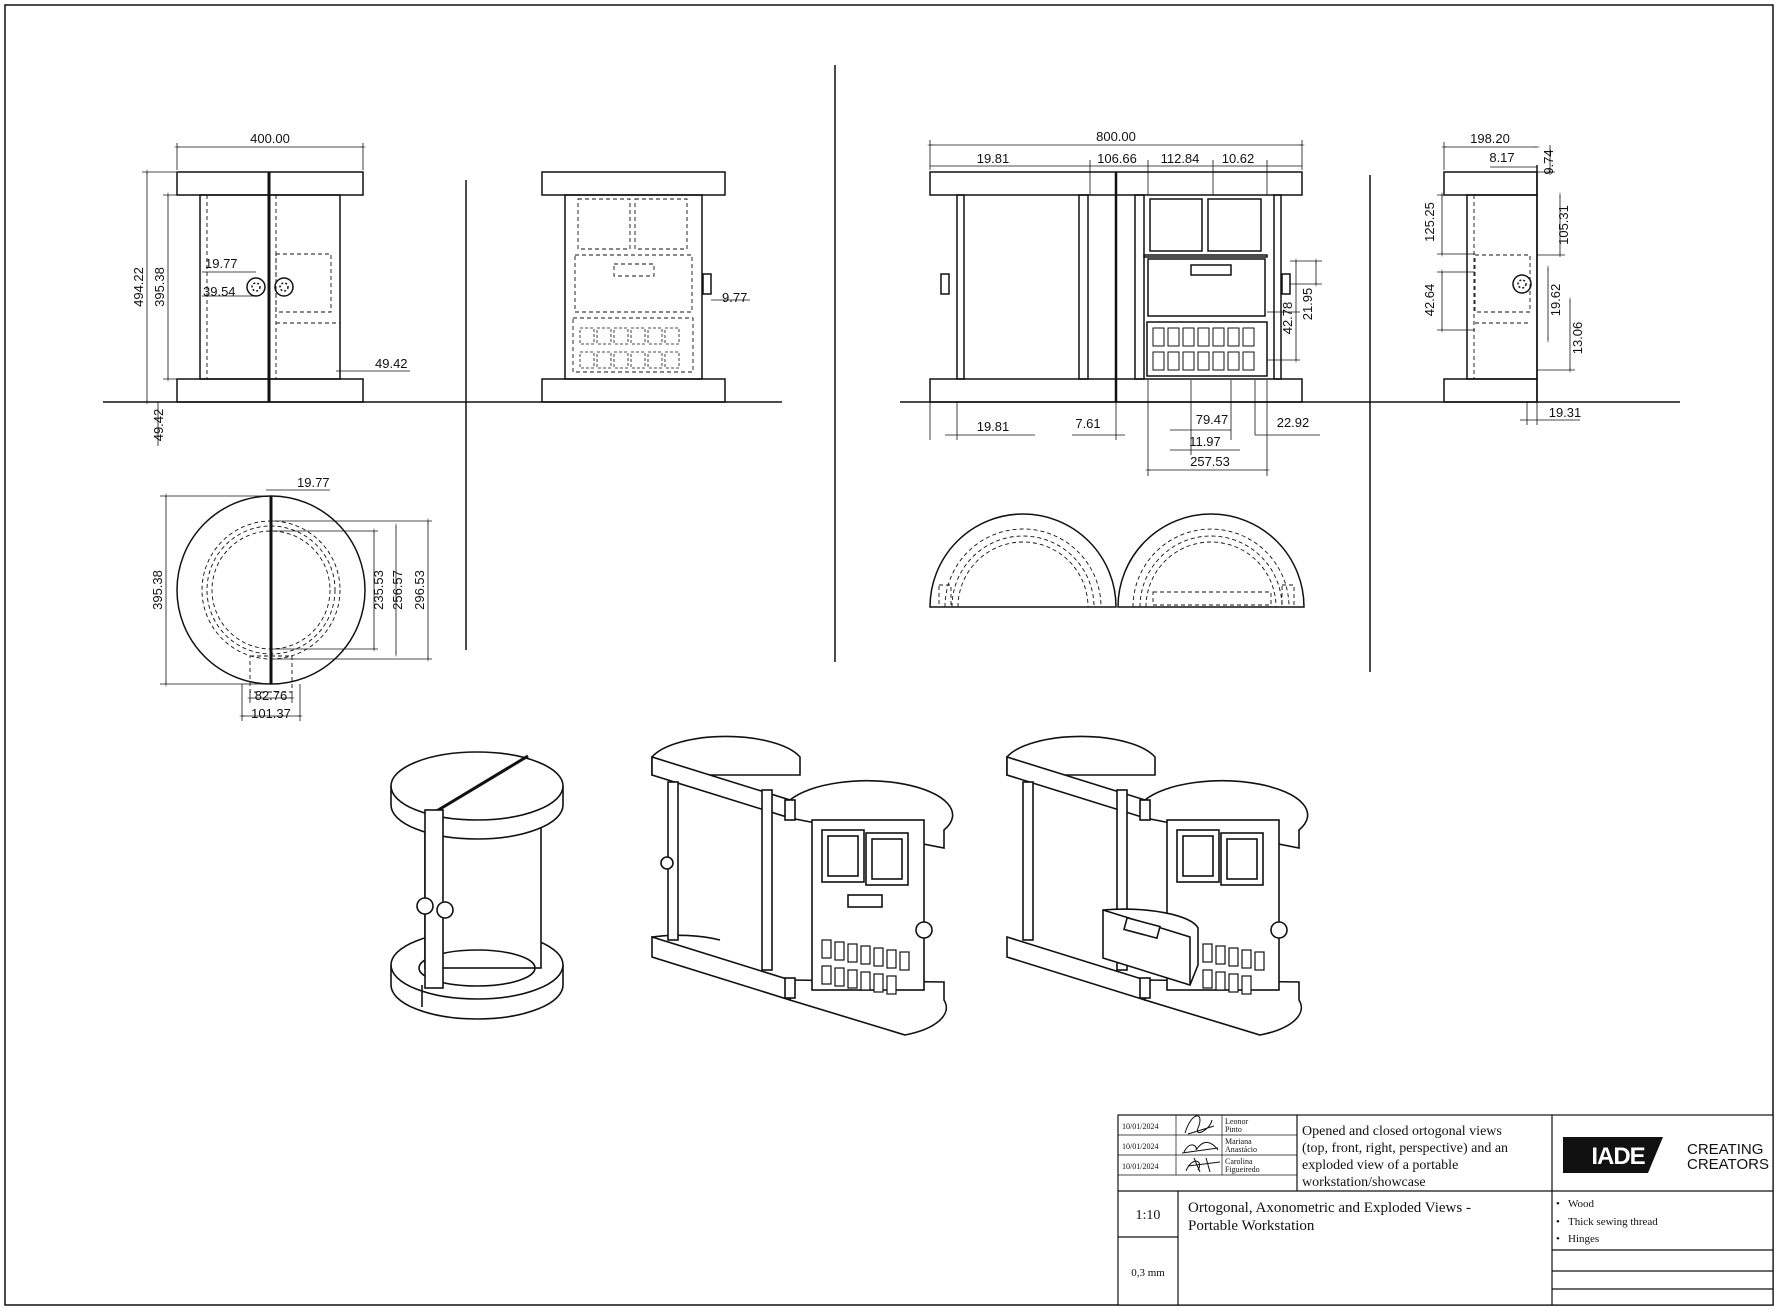 The width and height of the screenshot is (1778, 1310). I want to click on dim-width-400: 400.00, so click(270, 138).